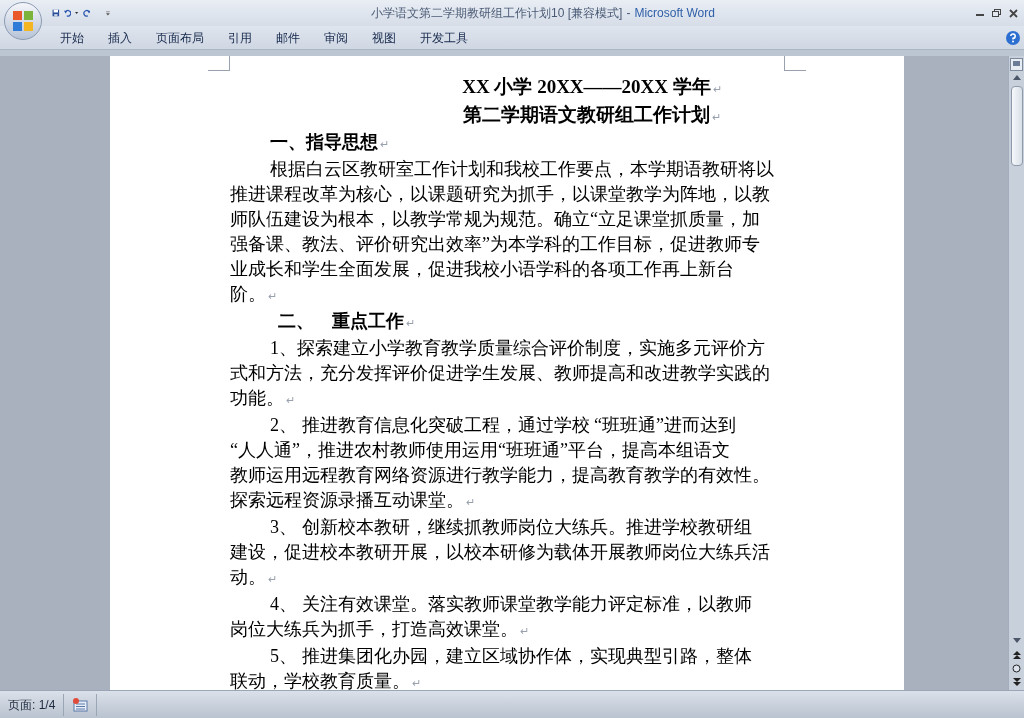 This screenshot has width=1024, height=718. I want to click on close-icon, so click(1013, 13).